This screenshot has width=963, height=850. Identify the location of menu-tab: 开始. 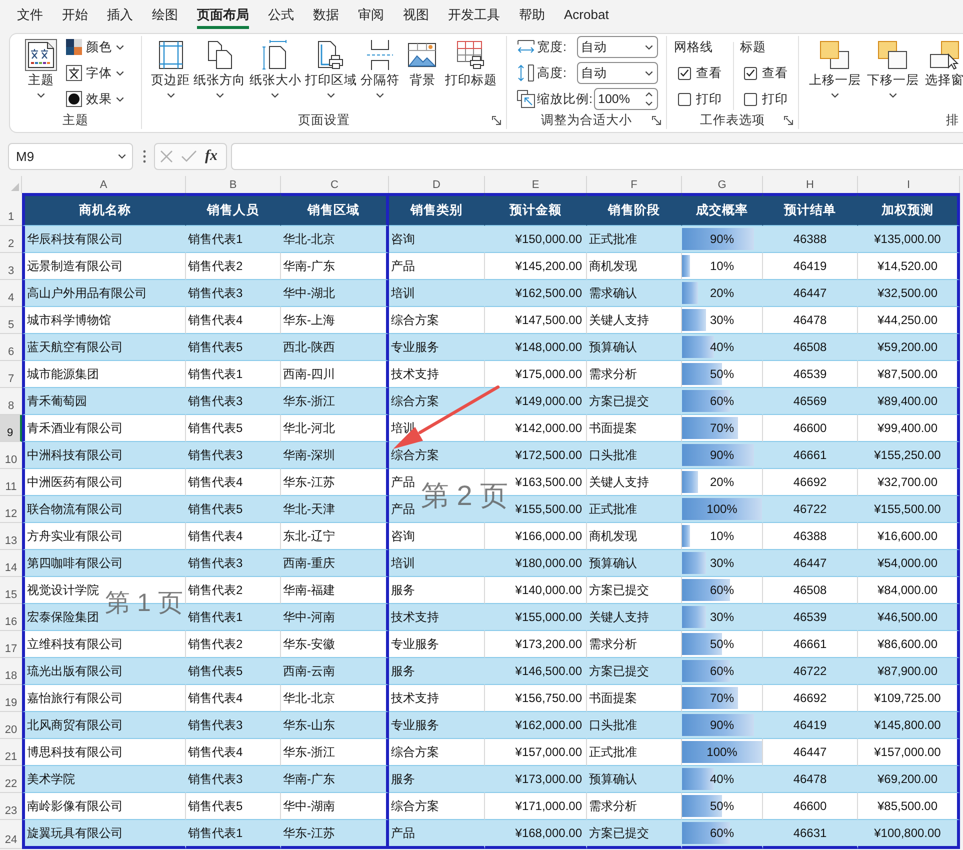
(75, 16).